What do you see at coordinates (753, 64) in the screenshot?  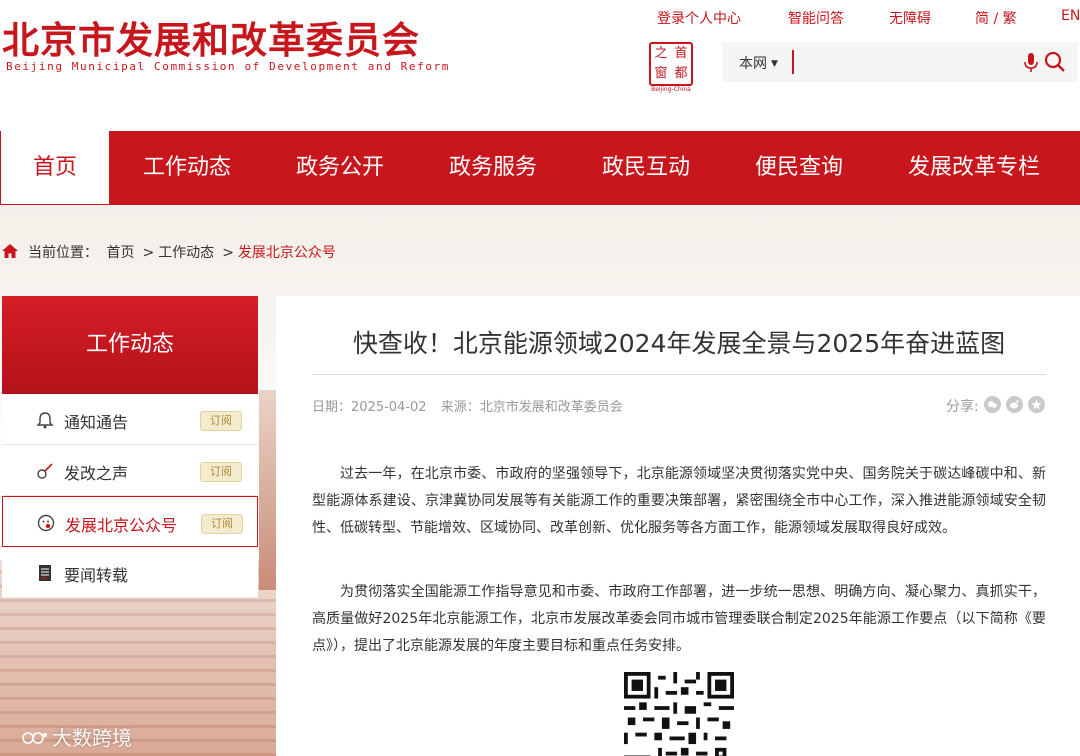 I see `search-scope-label: 本网` at bounding box center [753, 64].